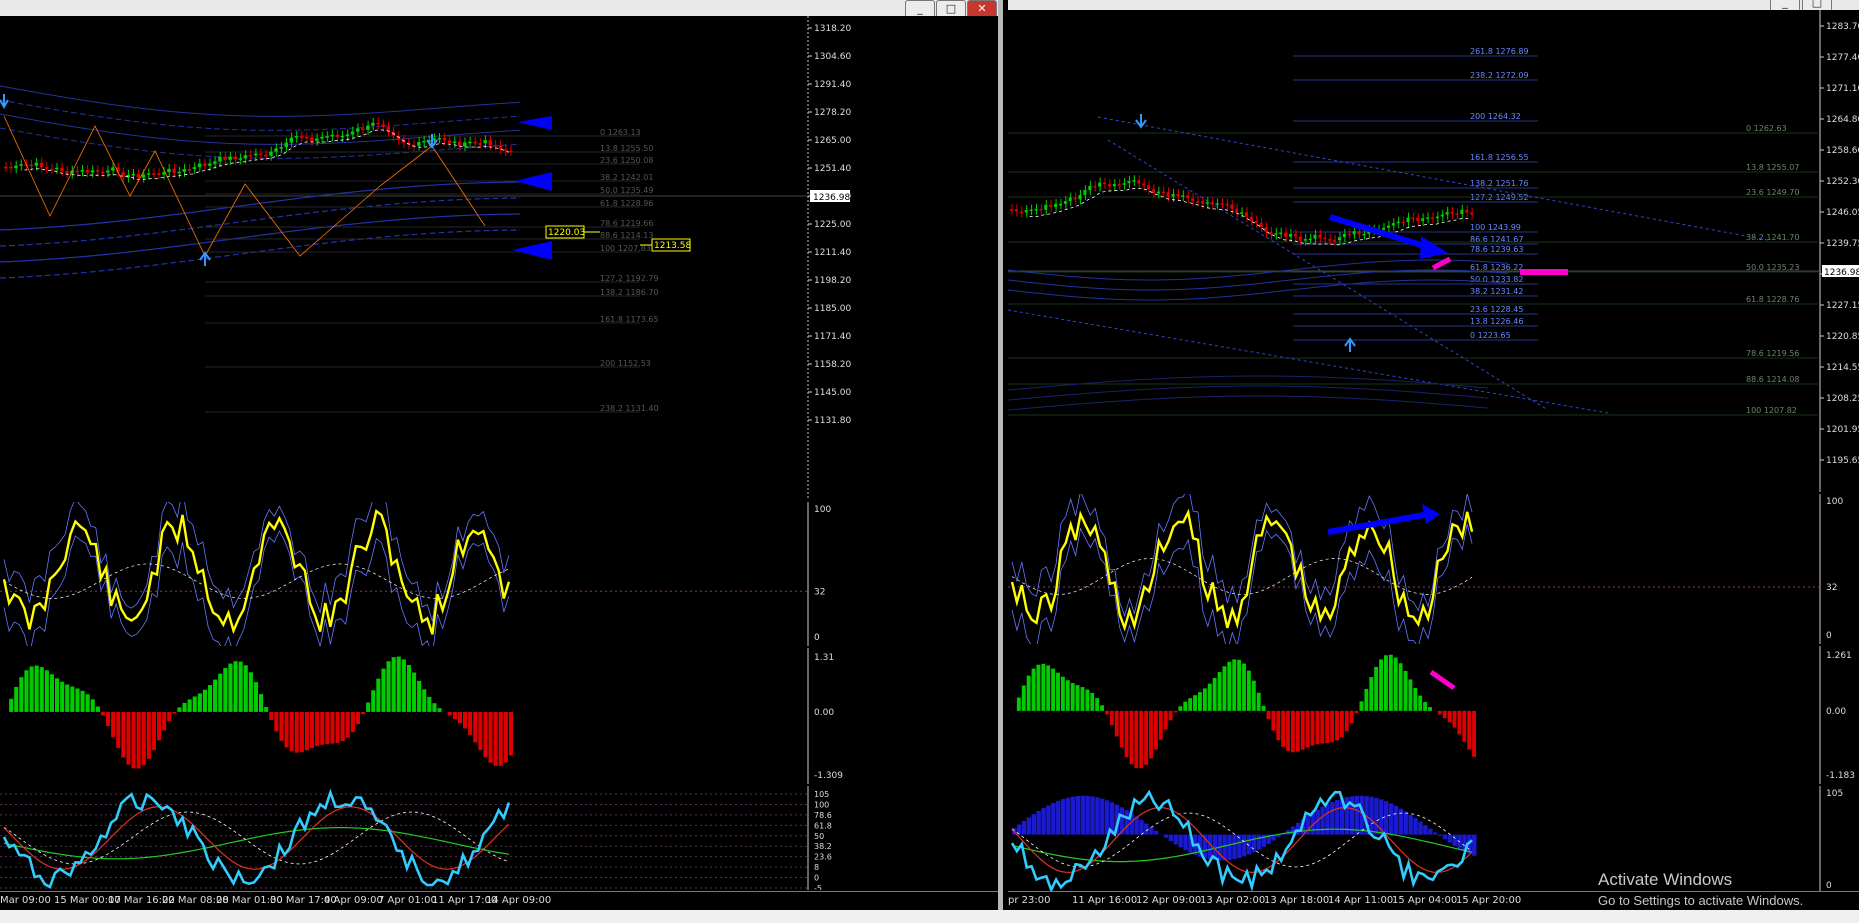 The height and width of the screenshot is (923, 1859). I want to click on time-label: Mar 09:00, so click(25, 900).